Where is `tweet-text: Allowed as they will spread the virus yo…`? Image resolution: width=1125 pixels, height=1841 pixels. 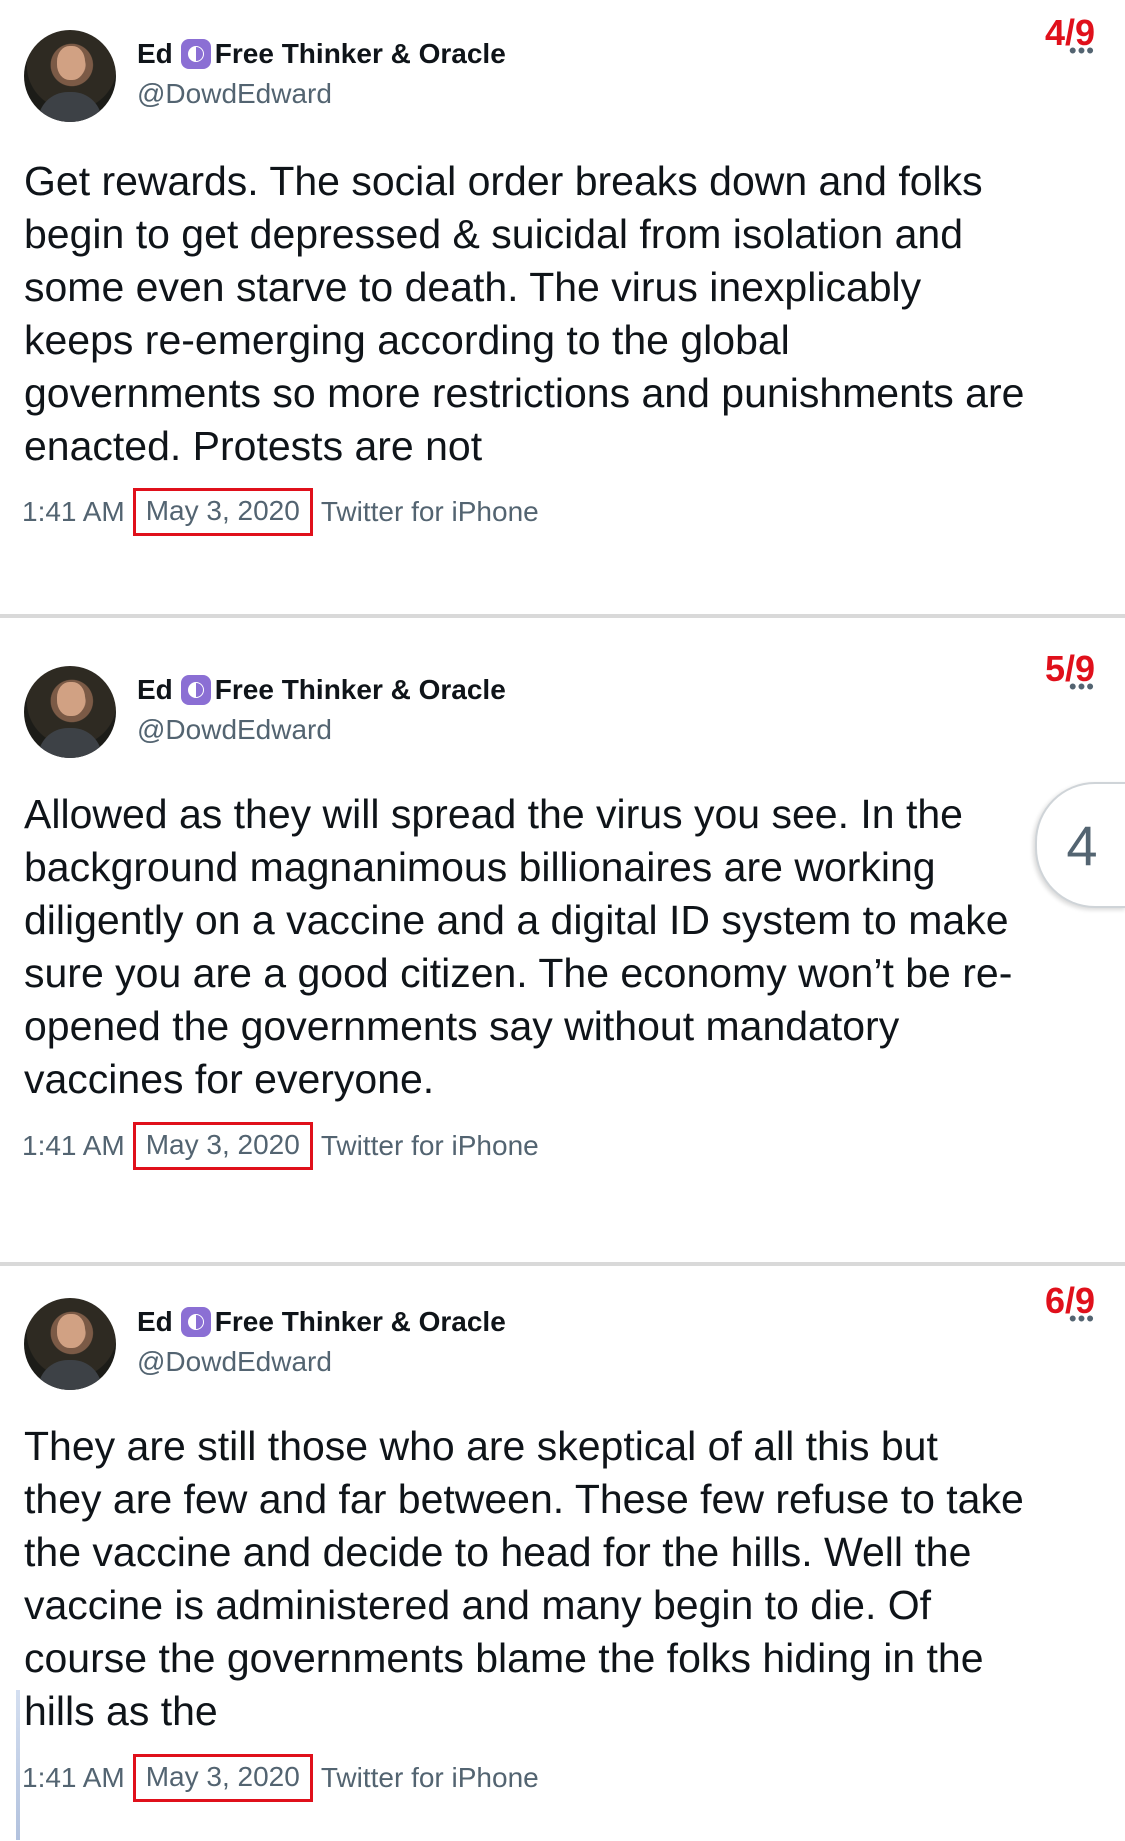
tweet-text: Allowed as they will spread the virus yo… is located at coordinates (518, 946).